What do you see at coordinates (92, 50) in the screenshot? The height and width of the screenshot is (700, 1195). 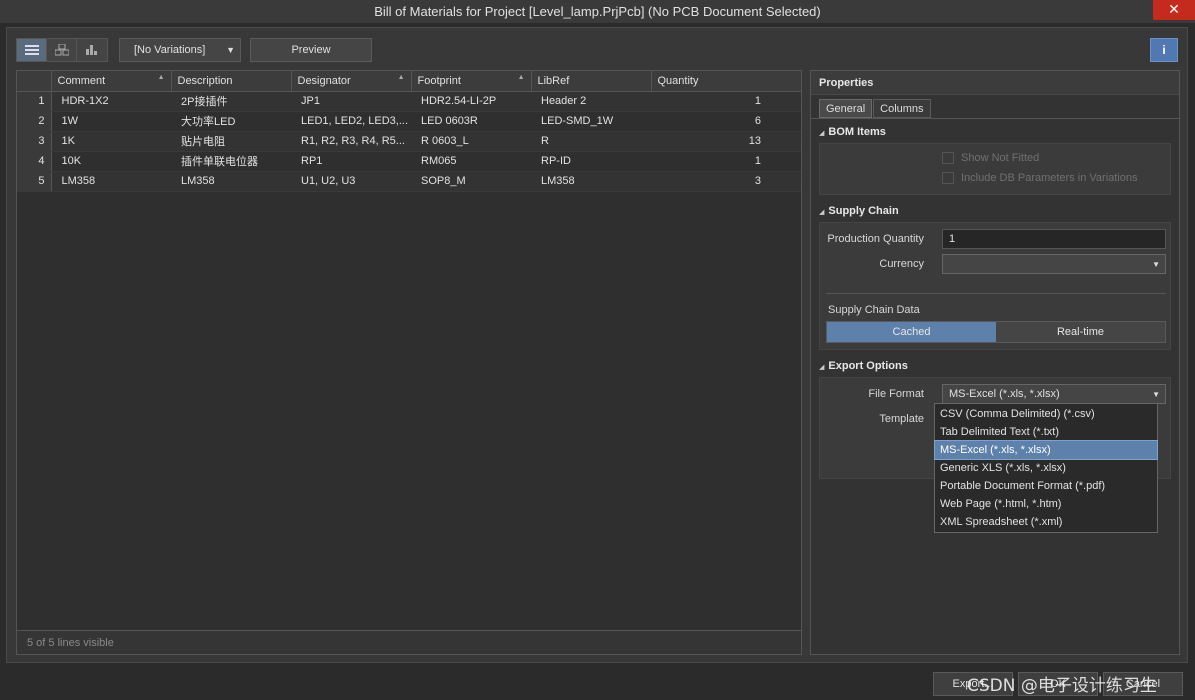 I see `chart-view-icon` at bounding box center [92, 50].